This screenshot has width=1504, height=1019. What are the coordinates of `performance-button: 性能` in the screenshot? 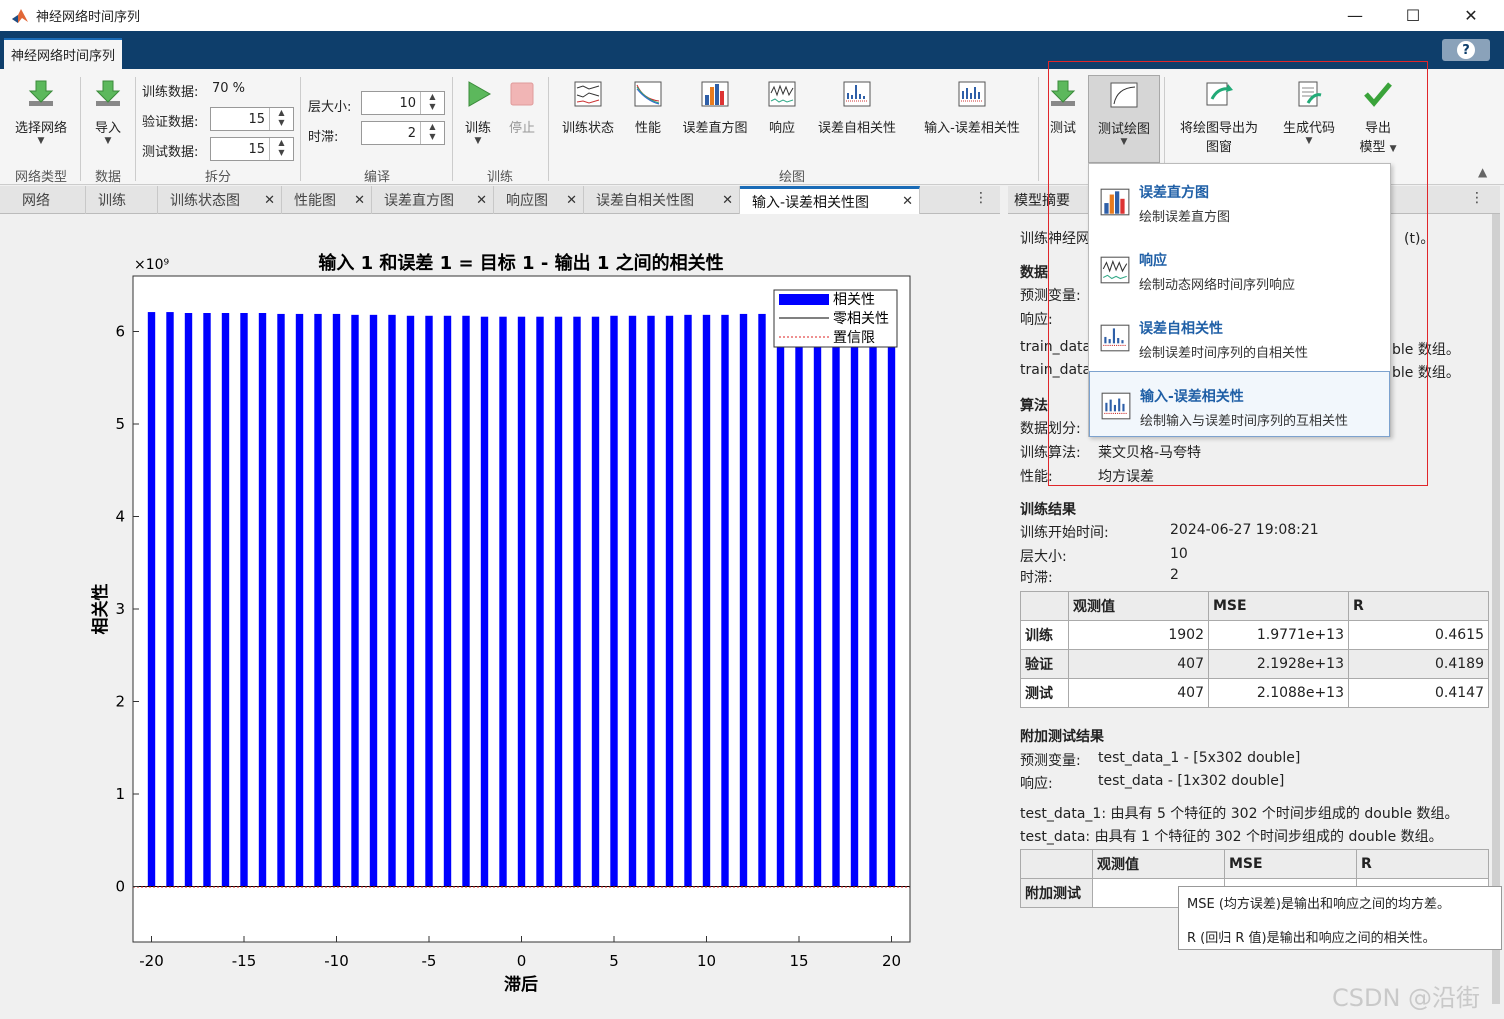 It's located at (648, 107).